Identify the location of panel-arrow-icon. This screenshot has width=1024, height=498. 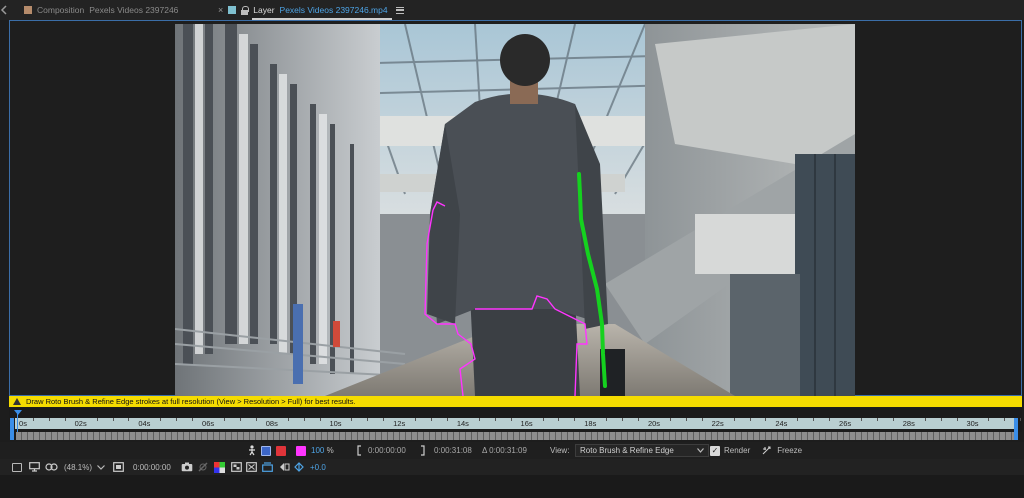
(4, 10).